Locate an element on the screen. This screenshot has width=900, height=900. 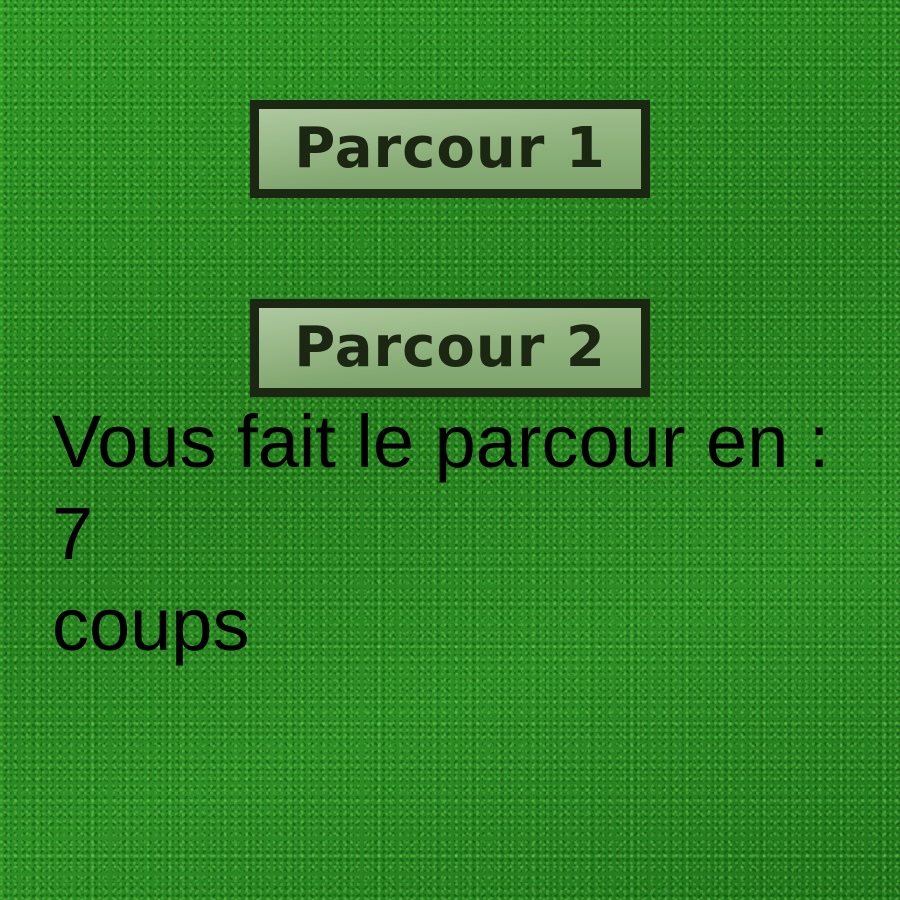
course-2-label: Parcour 2 is located at coordinates (450, 347).